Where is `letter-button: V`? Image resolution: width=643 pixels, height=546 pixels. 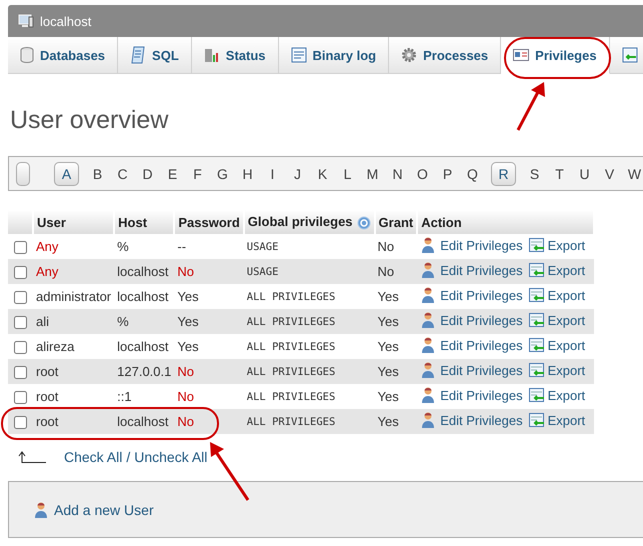 letter-button: V is located at coordinates (609, 174).